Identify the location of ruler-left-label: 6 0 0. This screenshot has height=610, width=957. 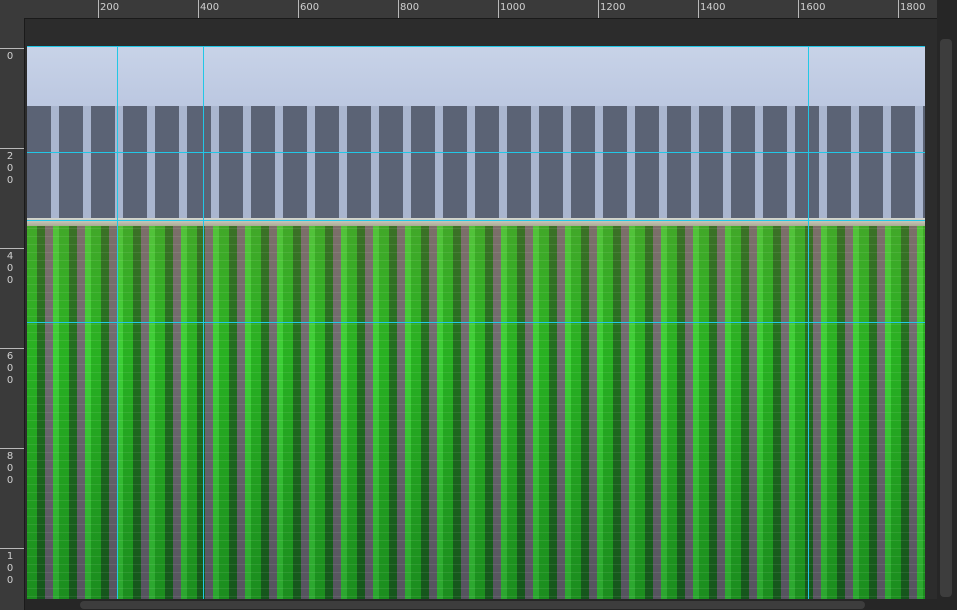
(10, 368).